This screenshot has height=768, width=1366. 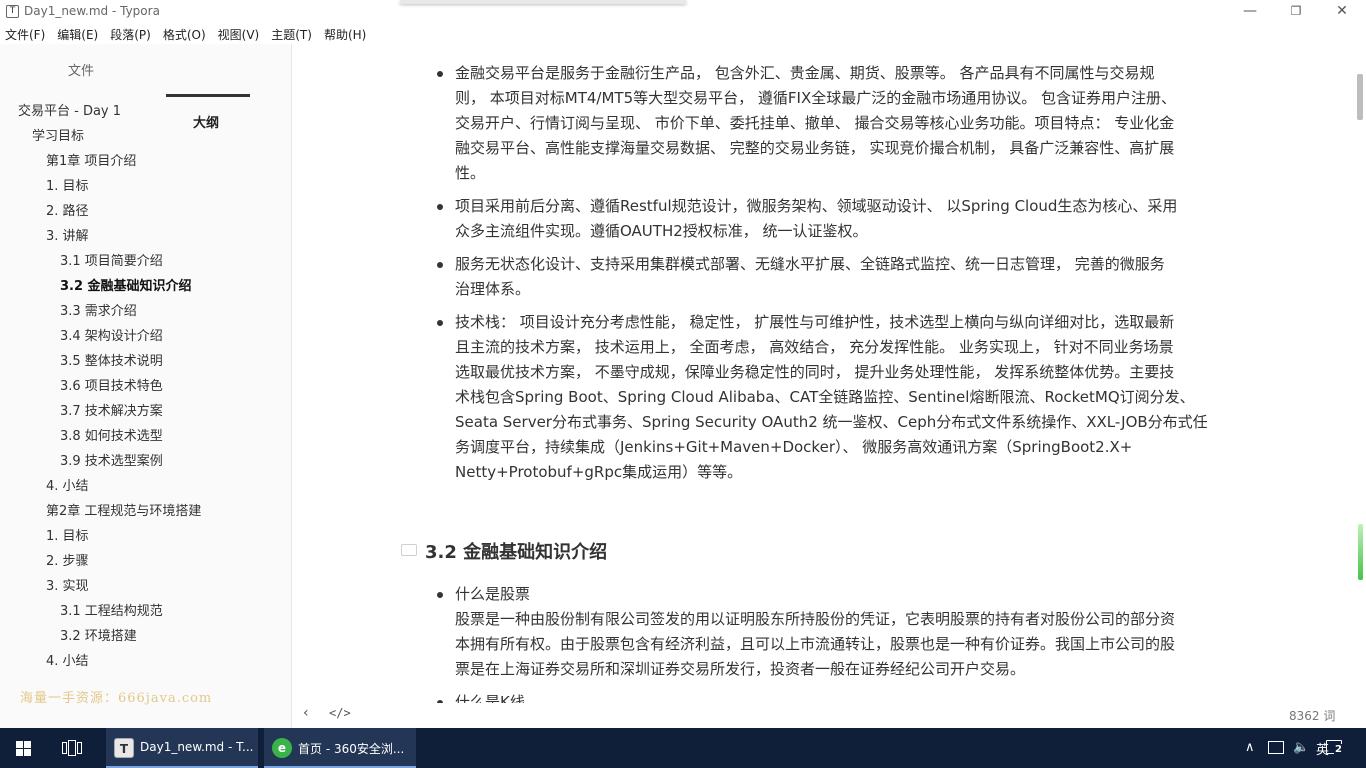 I want to click on scroll-position-marker, so click(x=1360, y=552).